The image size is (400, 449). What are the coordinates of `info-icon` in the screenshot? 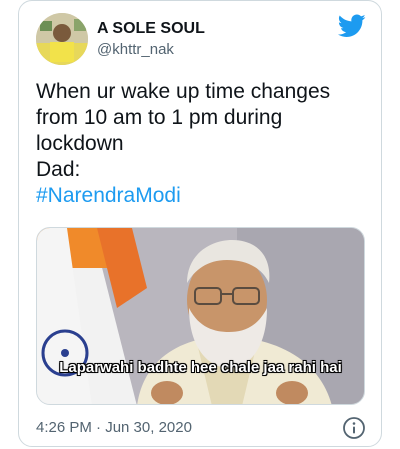 It's located at (354, 428).